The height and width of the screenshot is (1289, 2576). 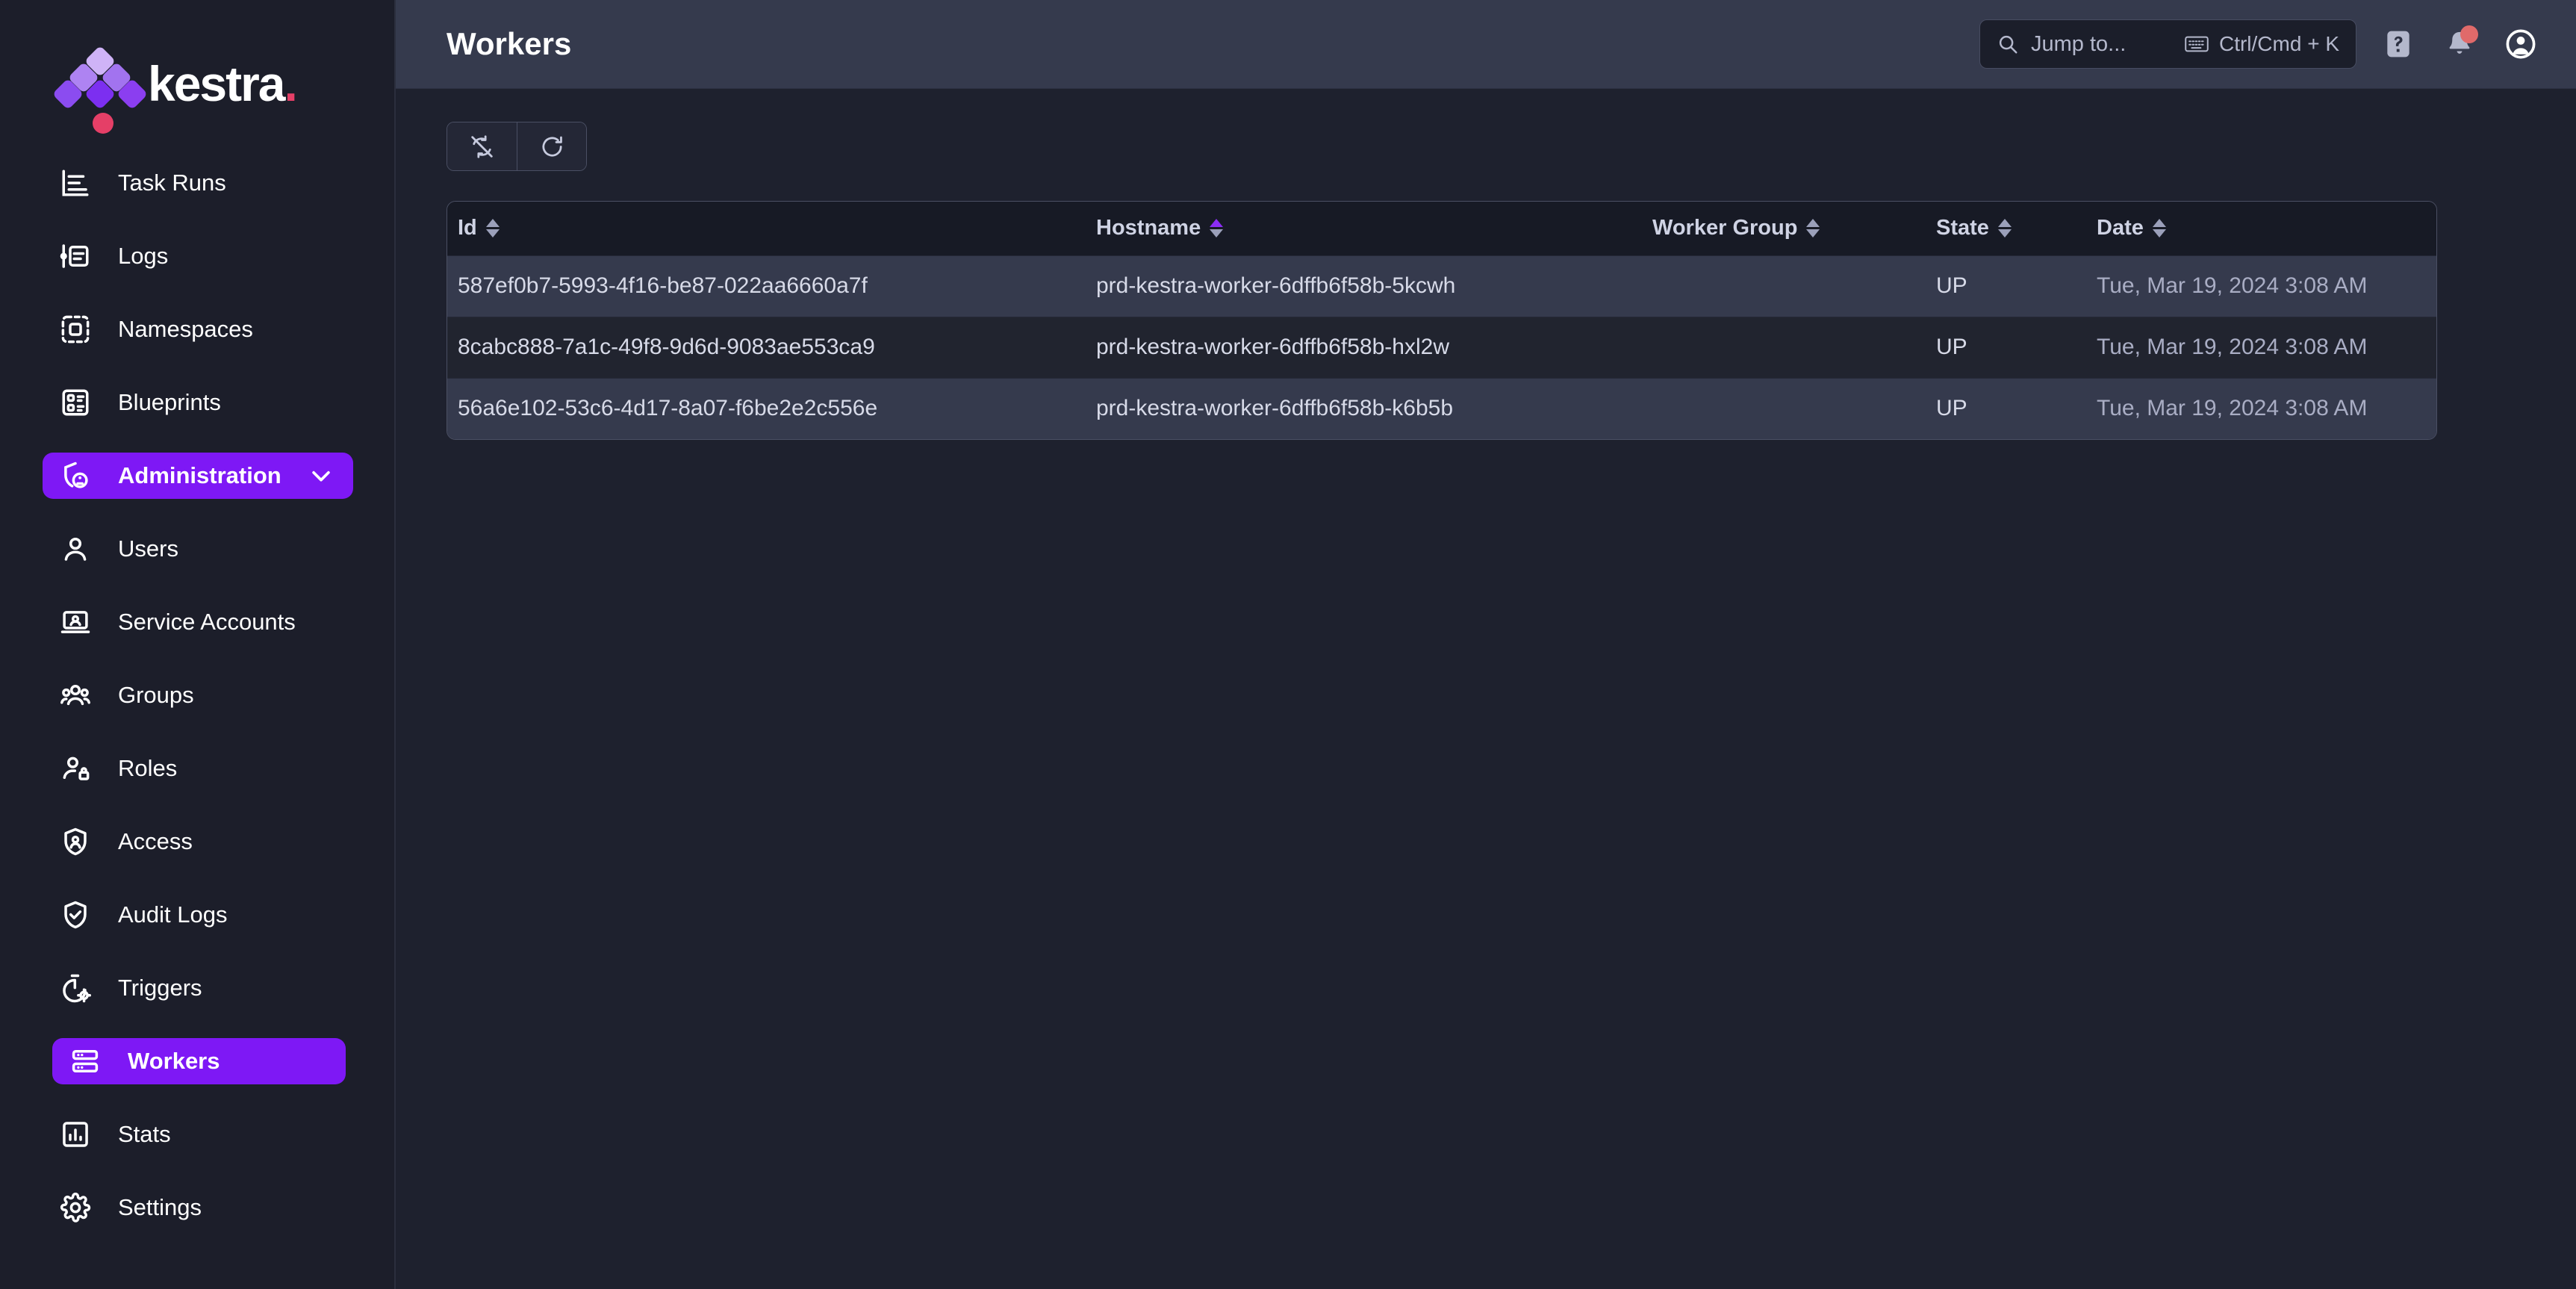 What do you see at coordinates (2159, 228) in the screenshot?
I see `sort-toggle-date` at bounding box center [2159, 228].